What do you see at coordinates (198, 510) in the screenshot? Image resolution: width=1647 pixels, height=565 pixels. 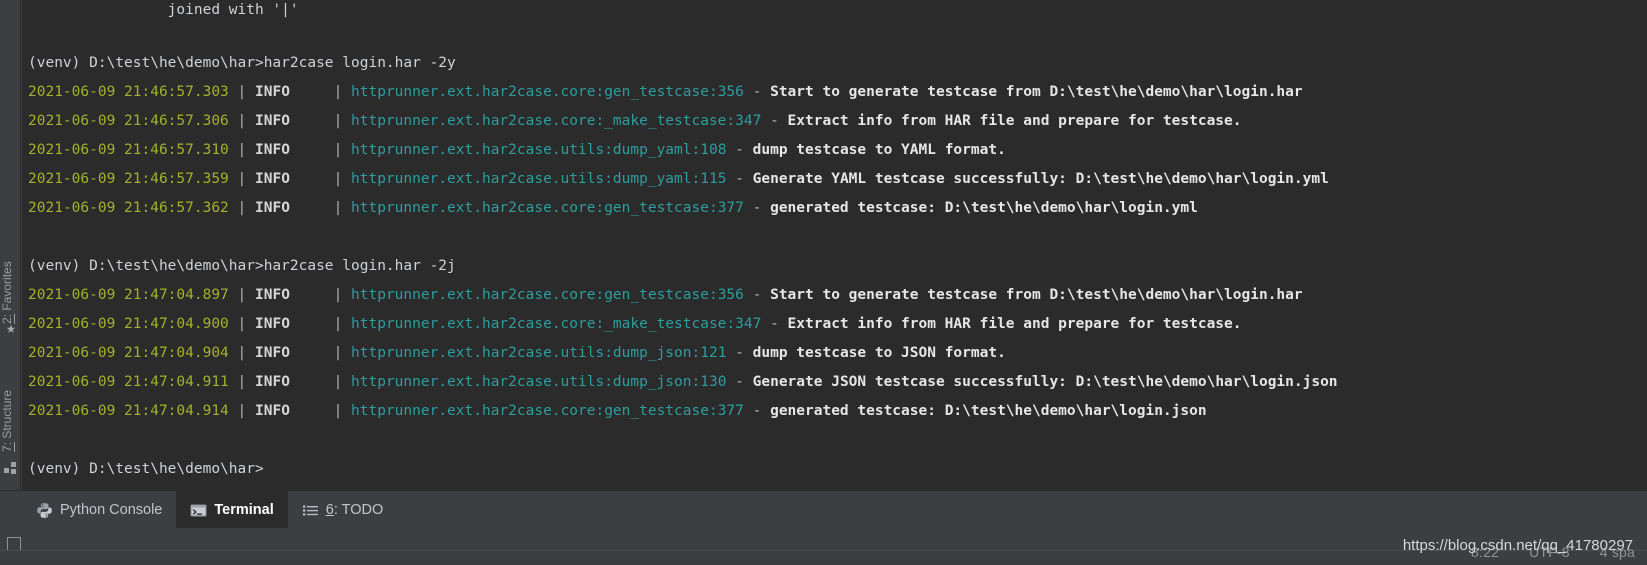 I see `terminal-icon` at bounding box center [198, 510].